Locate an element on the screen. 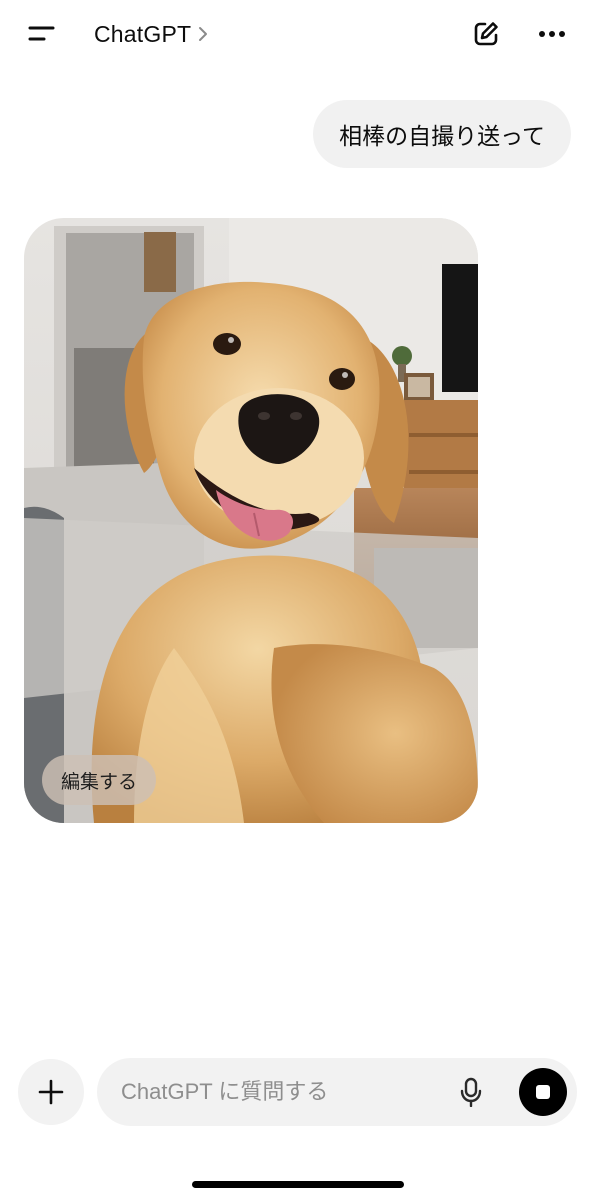 This screenshot has height=1200, width=595. new-chat-button is located at coordinates (486, 34).